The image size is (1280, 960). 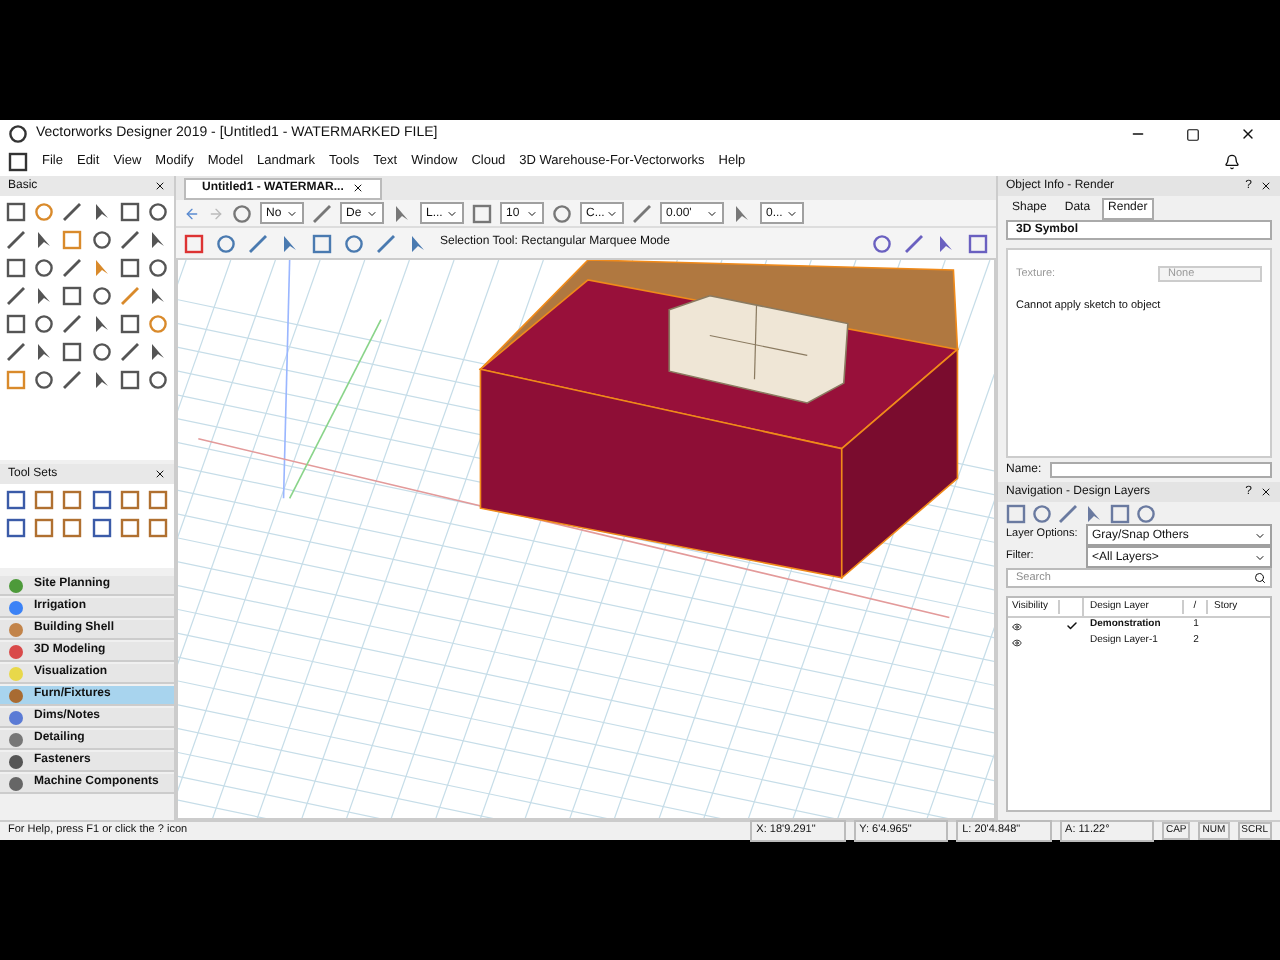 What do you see at coordinates (18, 162) in the screenshot?
I see `document-icon` at bounding box center [18, 162].